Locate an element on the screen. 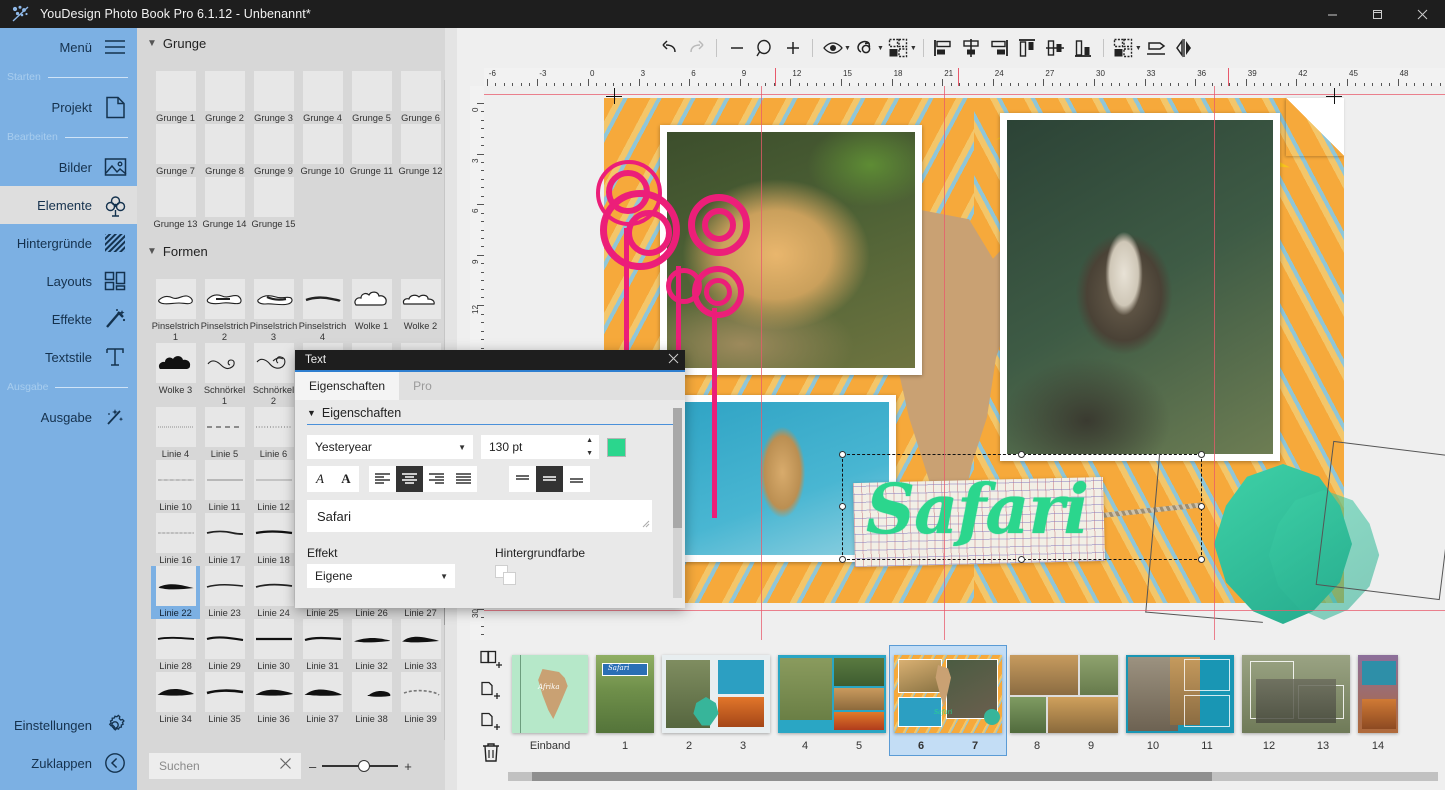  element-item: Linie 28 is located at coordinates (175, 645).